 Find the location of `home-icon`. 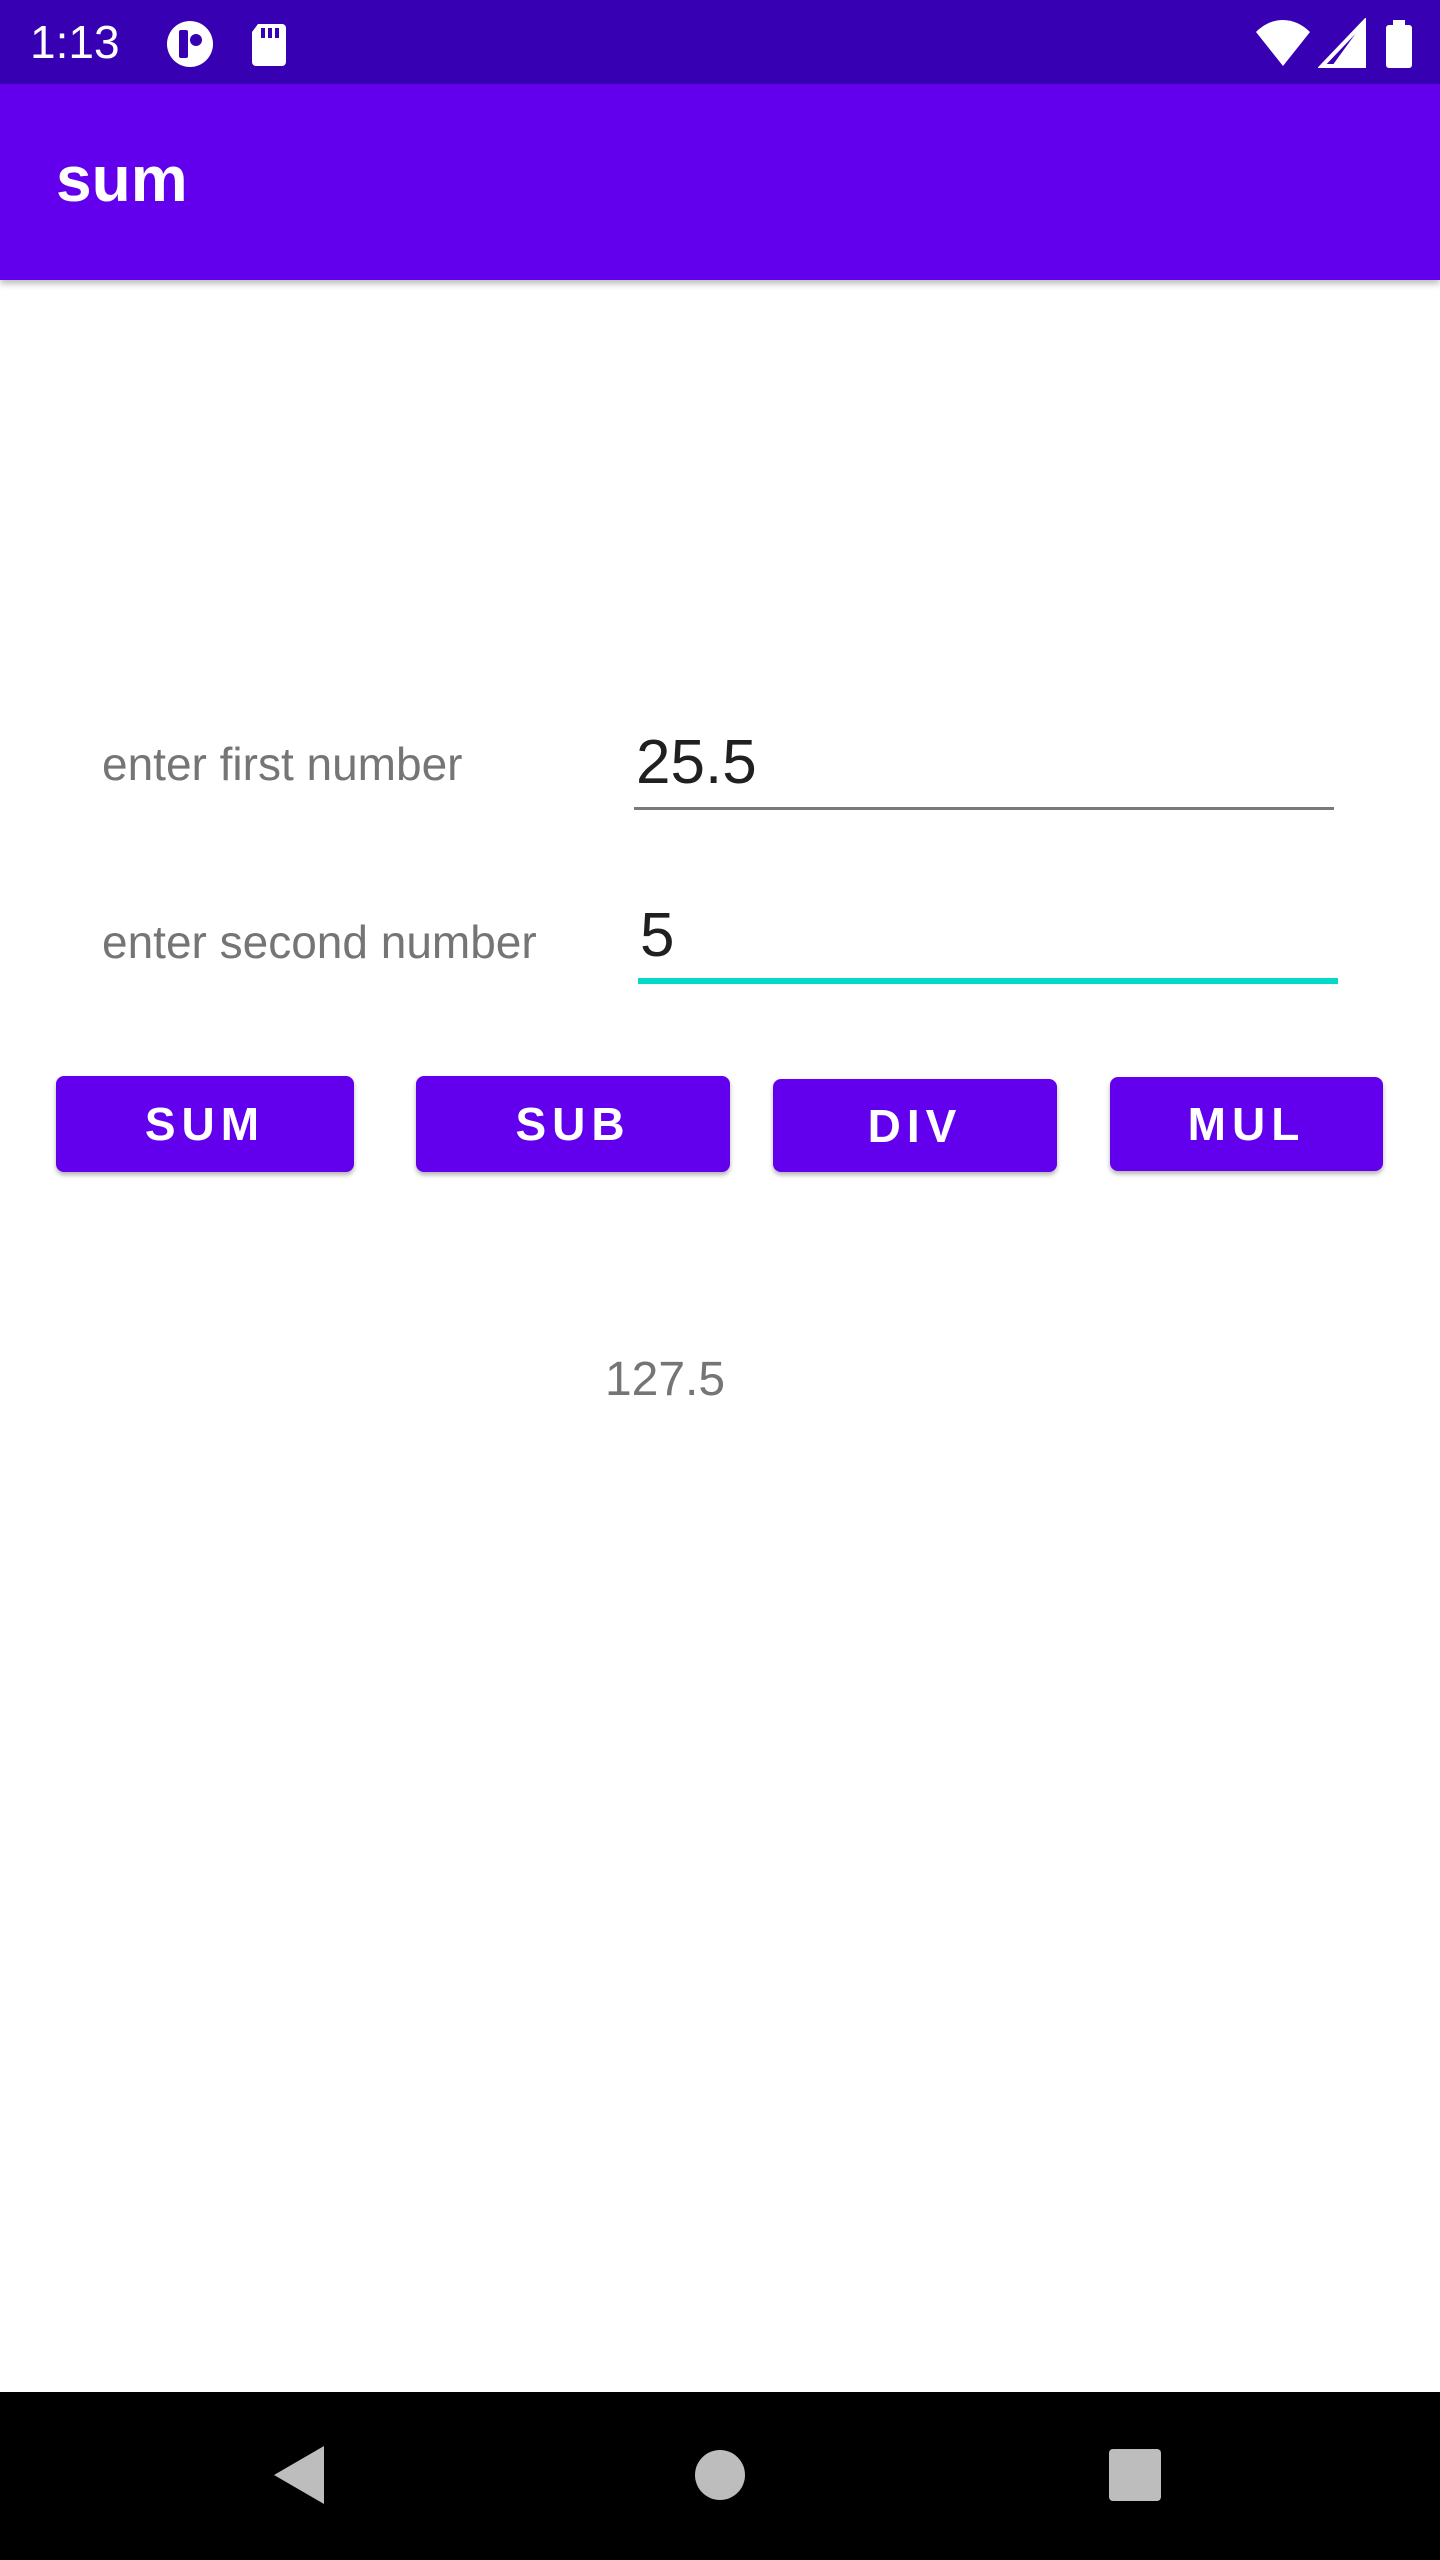

home-icon is located at coordinates (720, 2475).